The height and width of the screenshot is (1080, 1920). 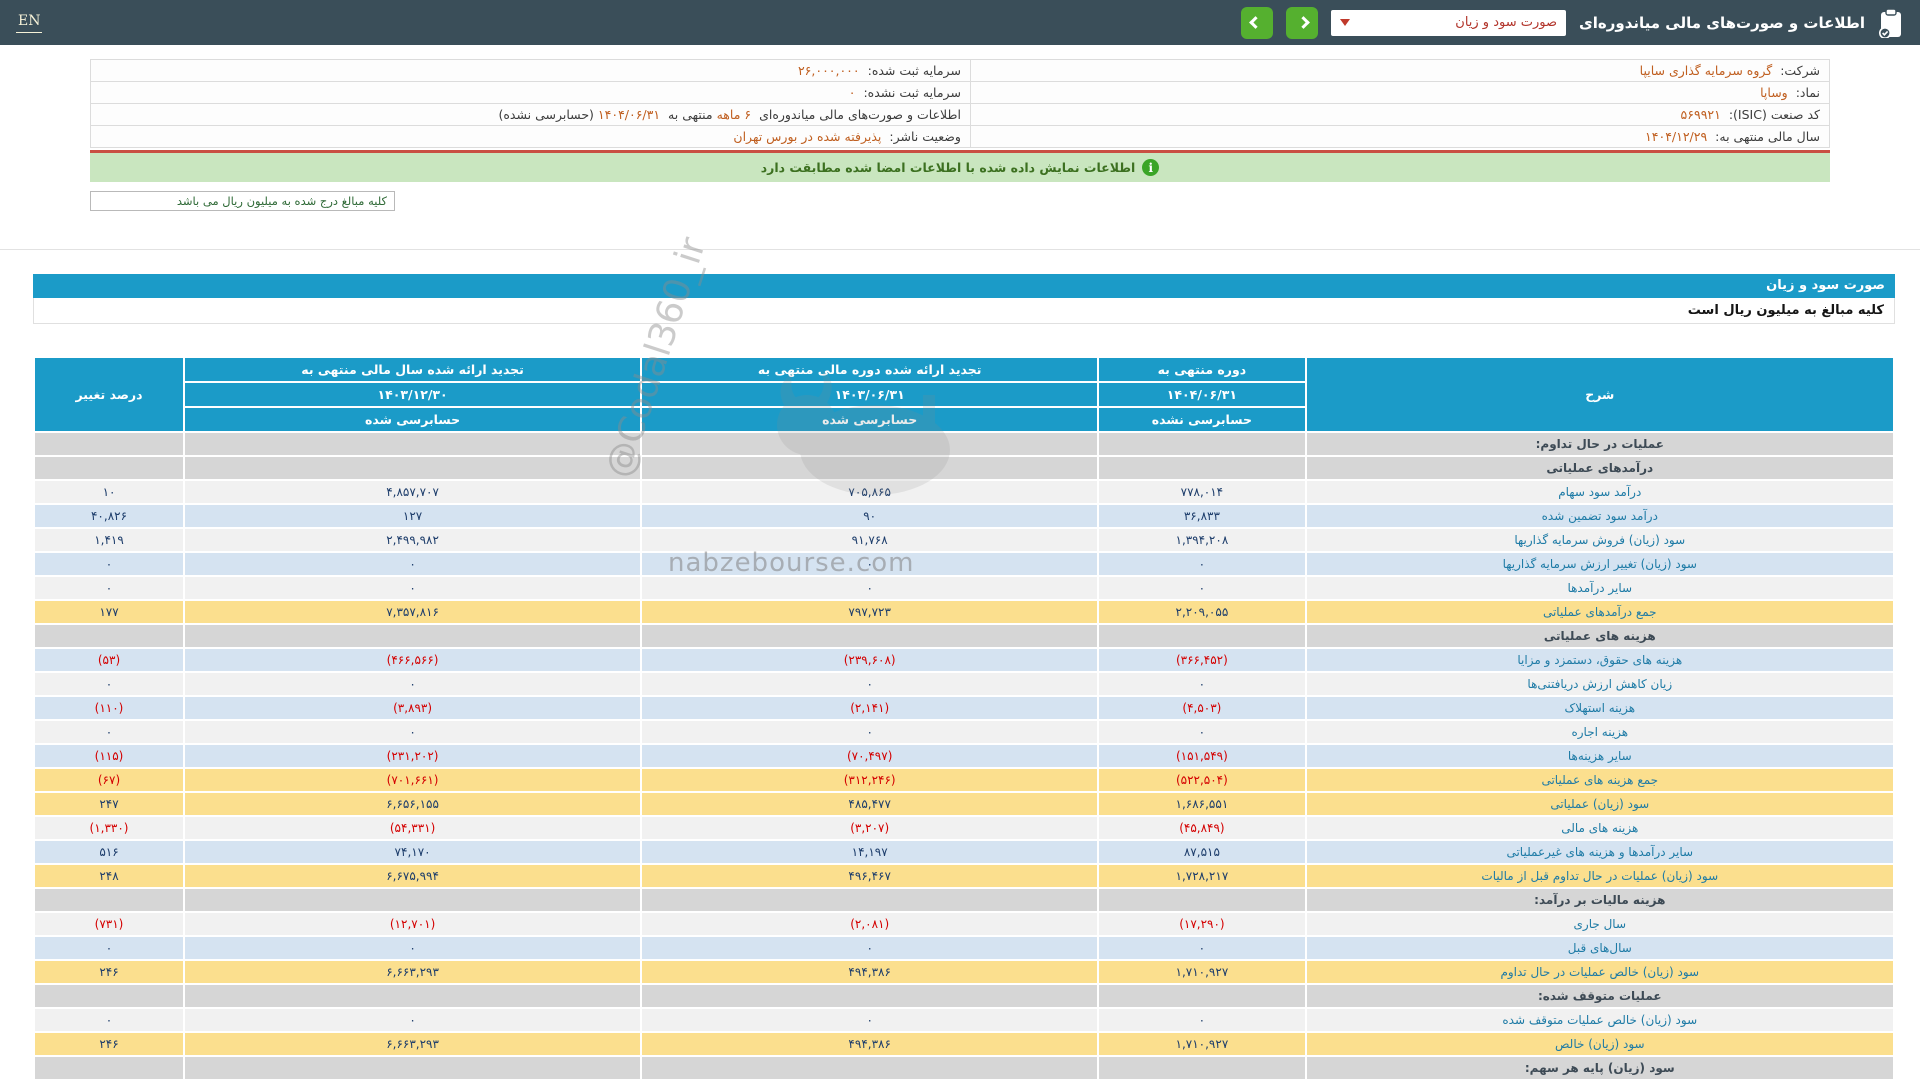 I want to click on chevron-down-icon, so click(x=1345, y=22).